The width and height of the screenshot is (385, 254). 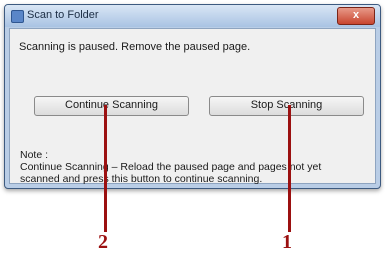 I want to click on callout-number-1: 1, so click(x=287, y=242).